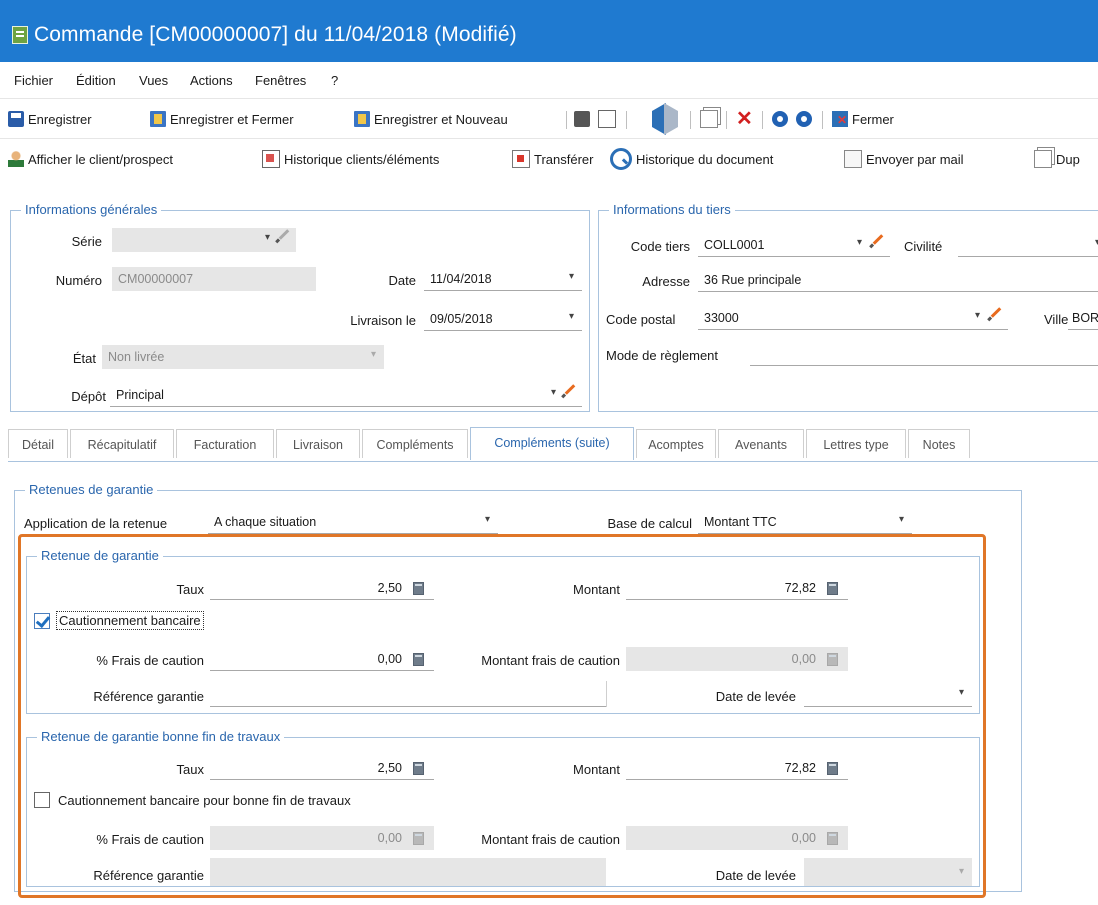 This screenshot has width=1098, height=905. What do you see at coordinates (86, 241) in the screenshot?
I see `serie-label: Série` at bounding box center [86, 241].